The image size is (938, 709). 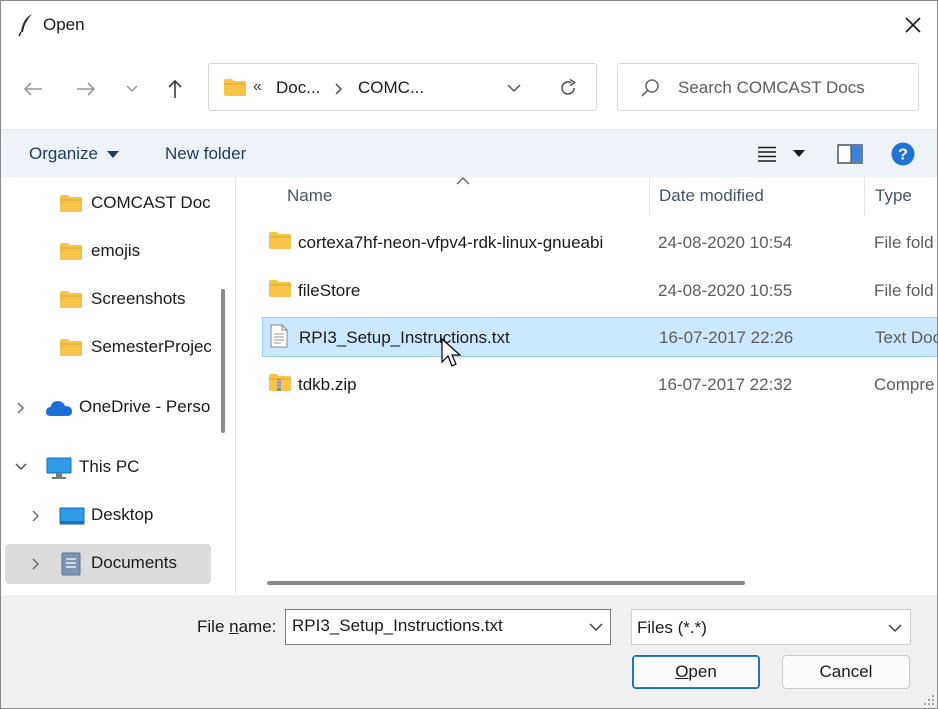 I want to click on file-name-dropdown-button, so click(x=596, y=627).